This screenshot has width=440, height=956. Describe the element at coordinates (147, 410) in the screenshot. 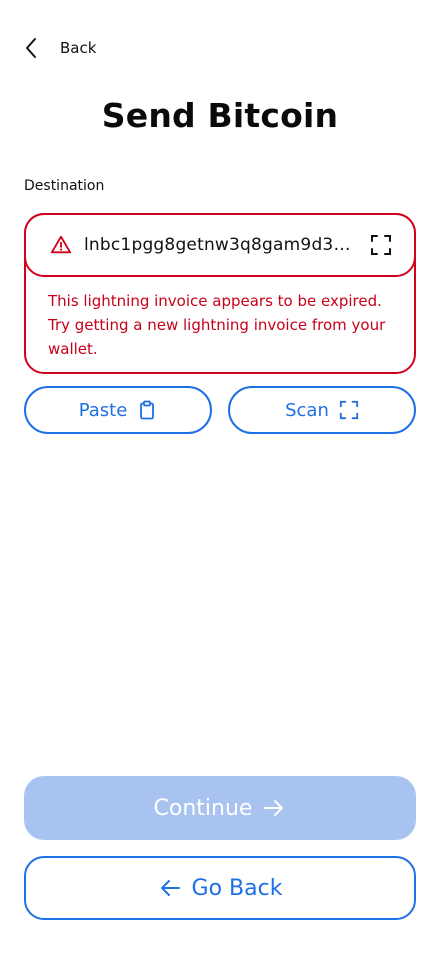

I see `clipboard-icon` at that location.